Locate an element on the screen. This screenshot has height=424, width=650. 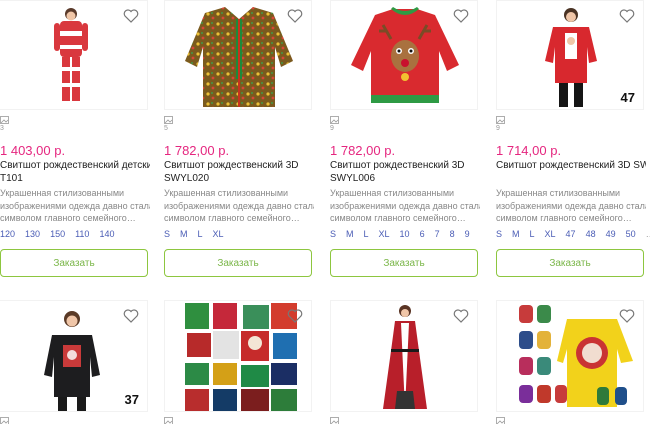
product-image: 47 is located at coordinates (570, 55).